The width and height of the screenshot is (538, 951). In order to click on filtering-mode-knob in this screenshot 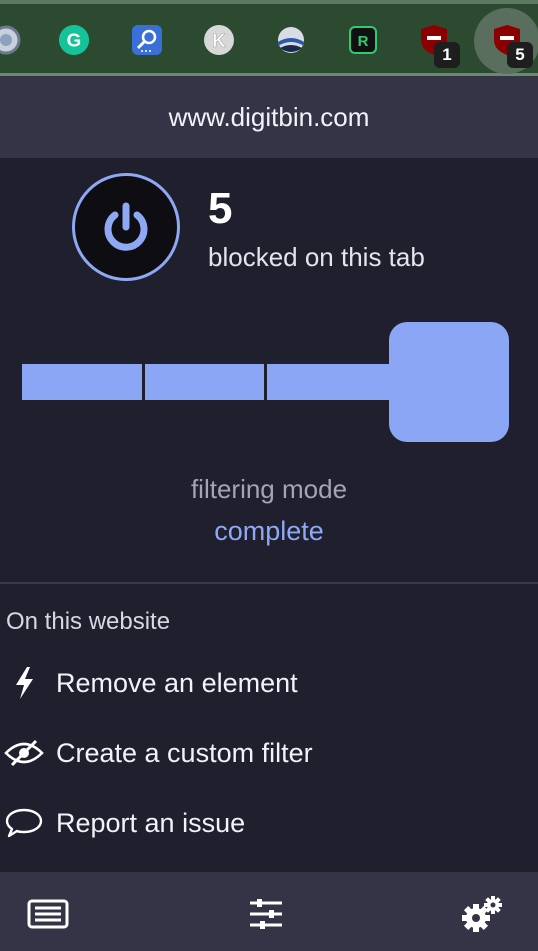, I will do `click(449, 382)`.